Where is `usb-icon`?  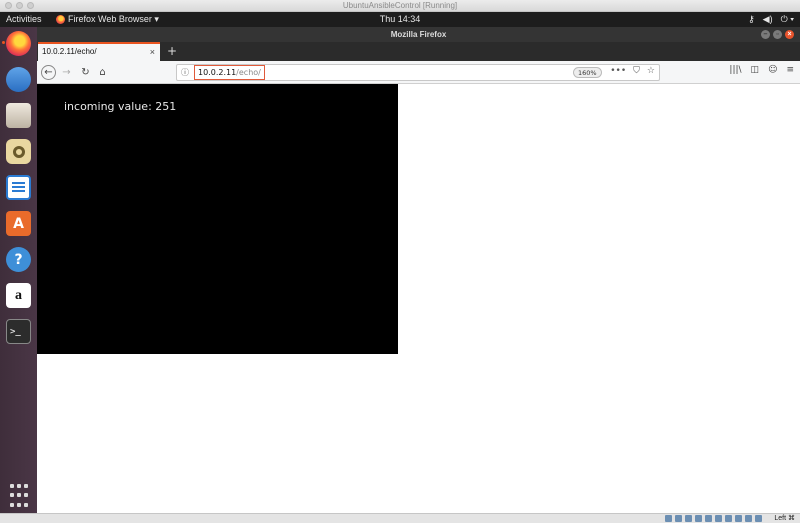
usb-icon is located at coordinates (708, 518).